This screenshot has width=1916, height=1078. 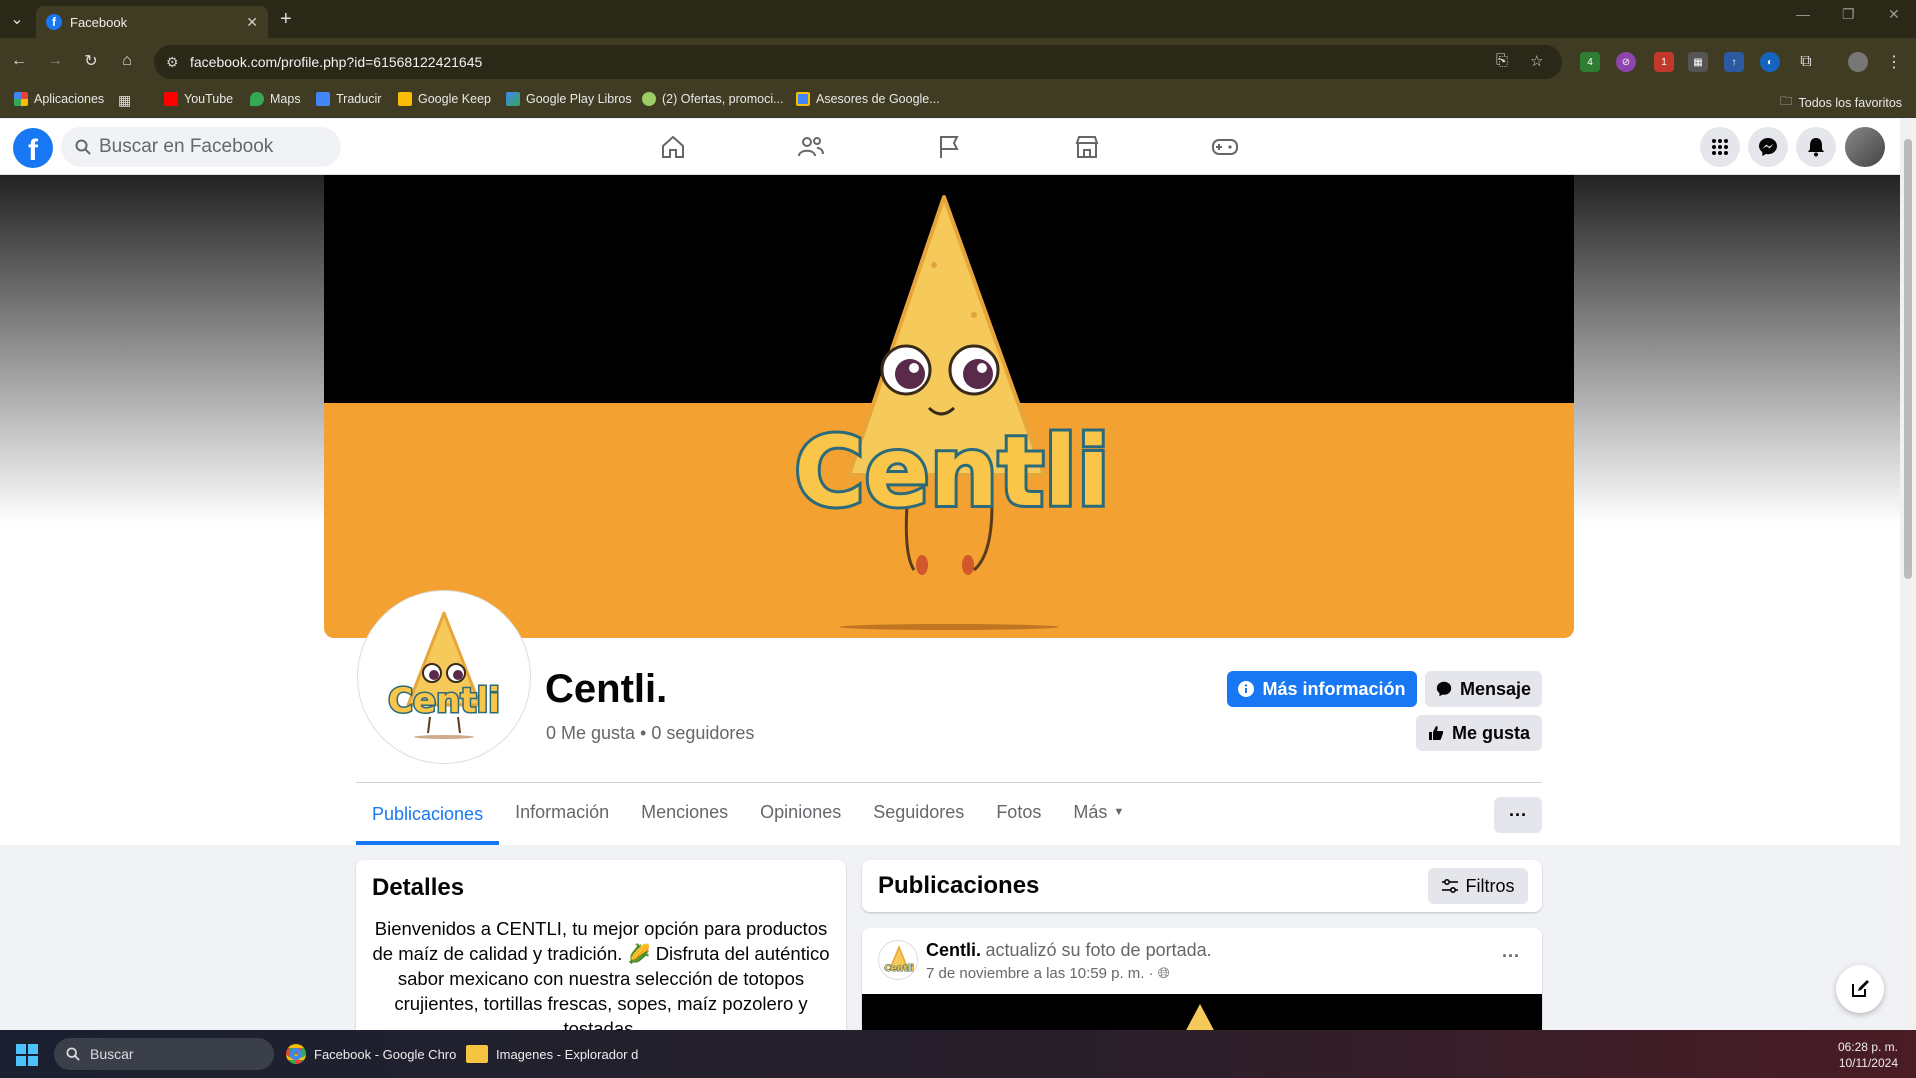 What do you see at coordinates (275, 99) in the screenshot?
I see `bookmark-maps: Maps` at bounding box center [275, 99].